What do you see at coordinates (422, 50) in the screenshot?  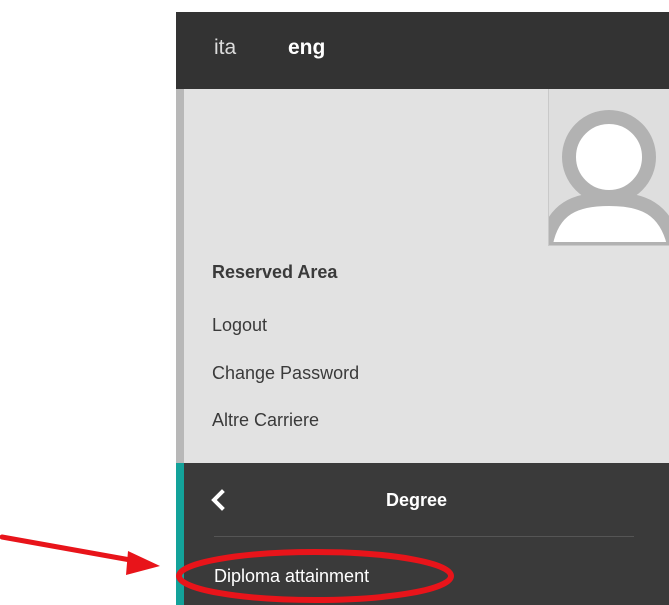 I see `language-bar: ita eng` at bounding box center [422, 50].